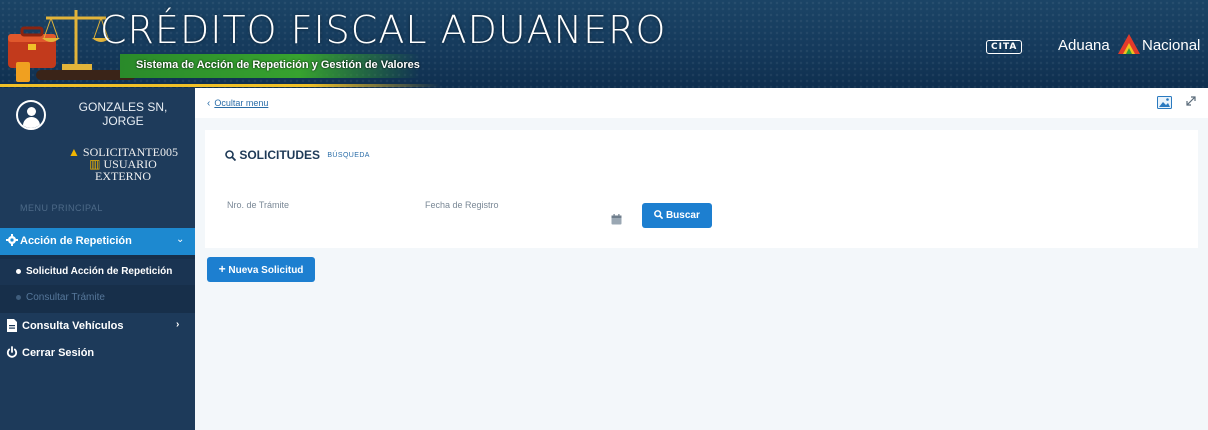 The width and height of the screenshot is (1208, 430). I want to click on sidebar-item-label: Acción de Repetición, so click(76, 241).